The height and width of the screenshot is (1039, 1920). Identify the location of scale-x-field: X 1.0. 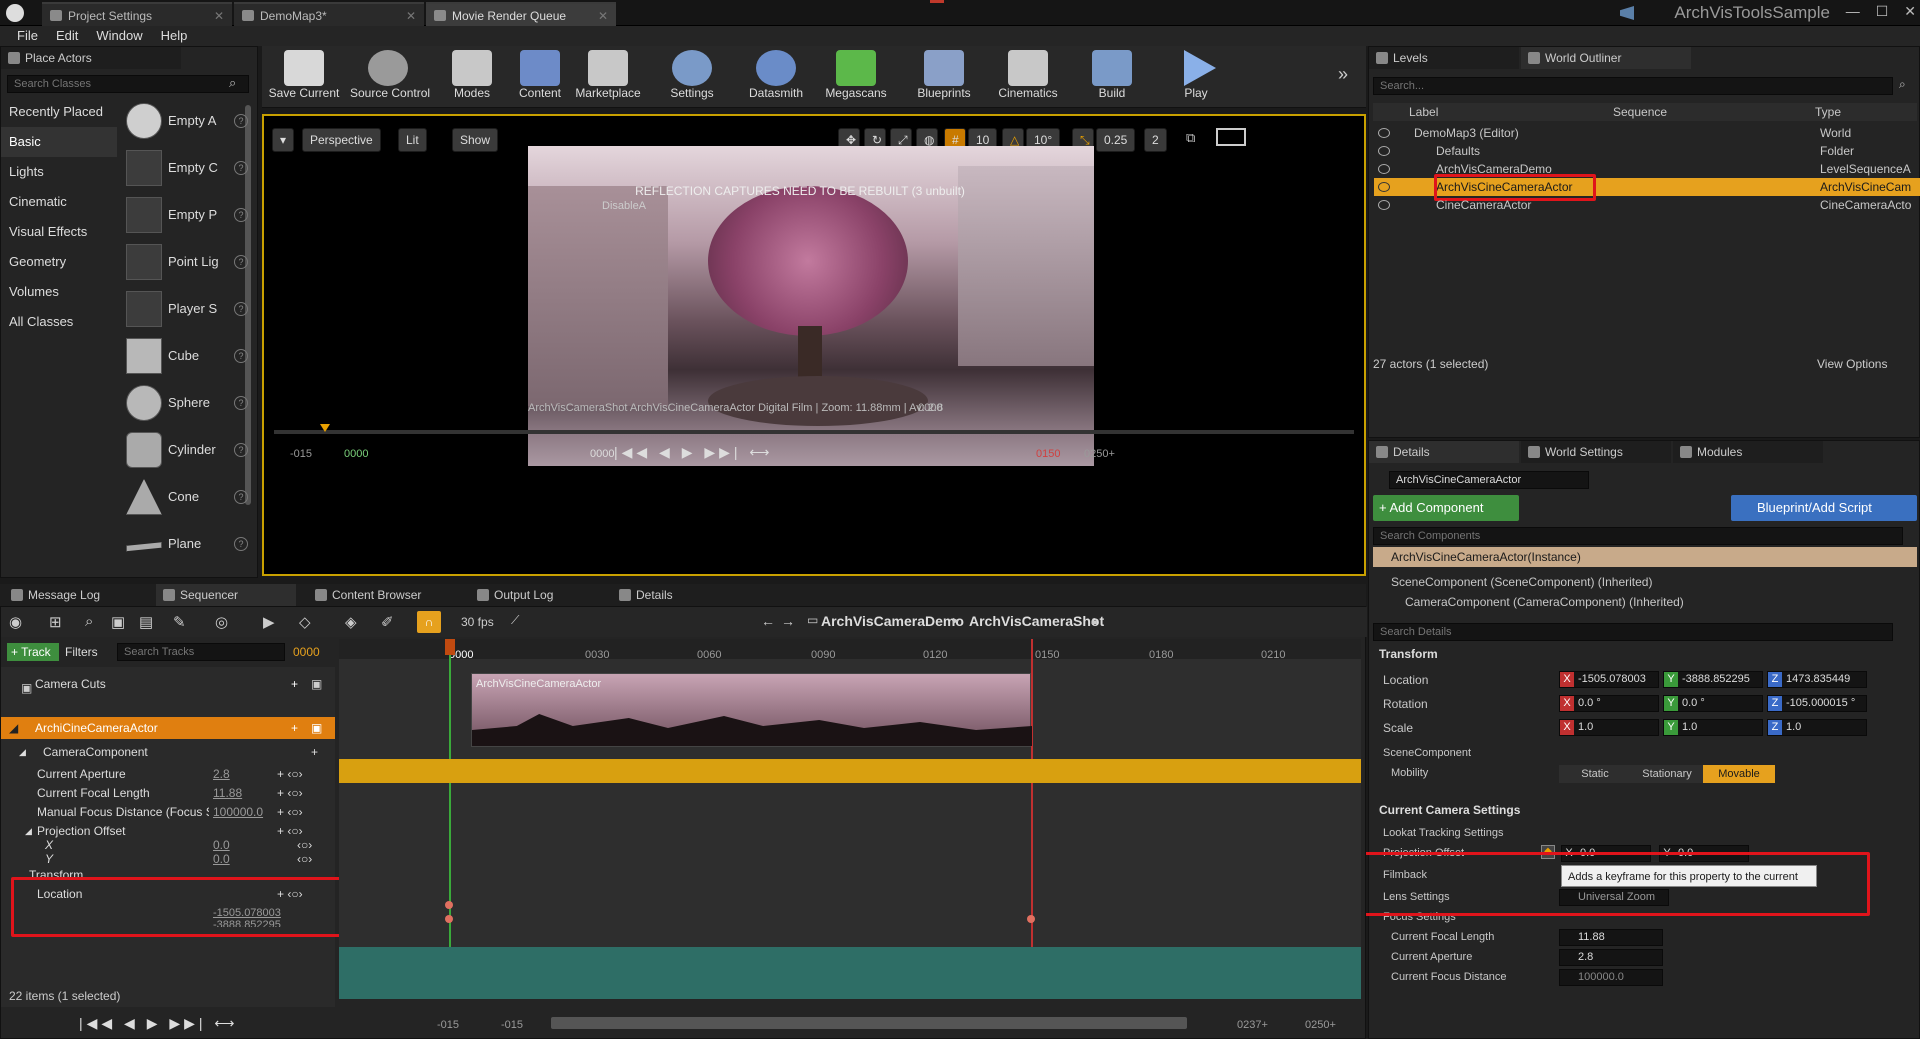
(1609, 727).